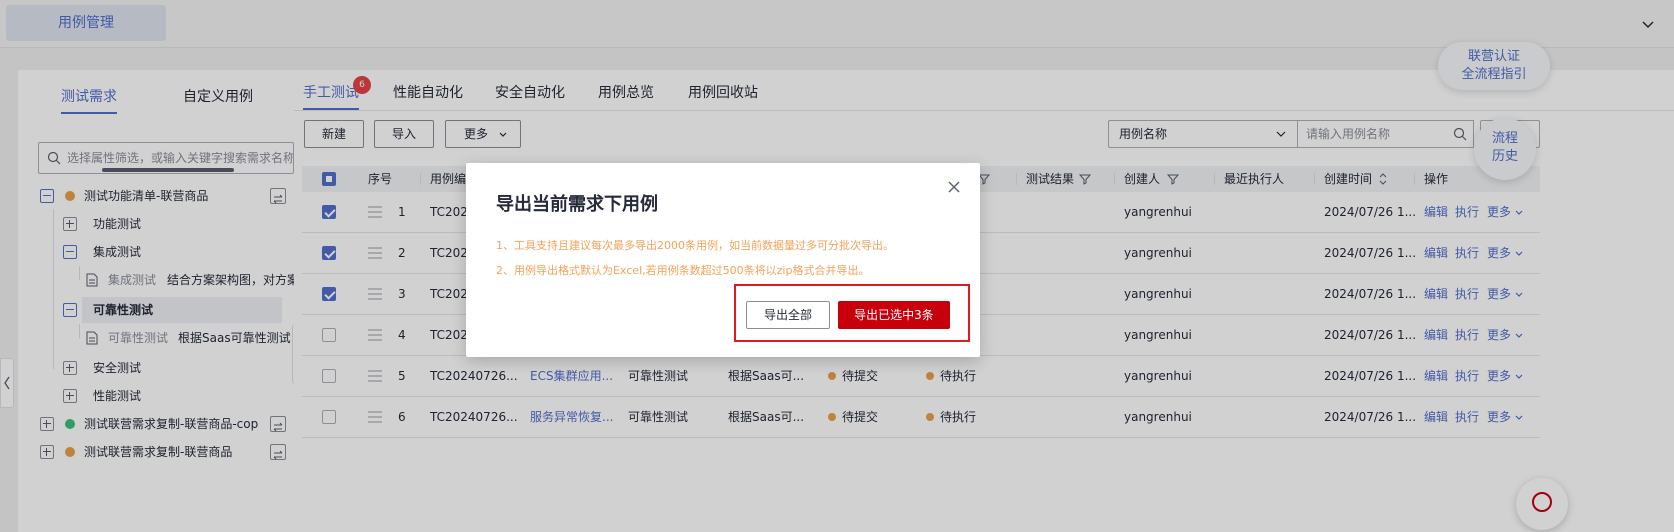 The width and height of the screenshot is (1674, 532). I want to click on close-icon, so click(954, 187).